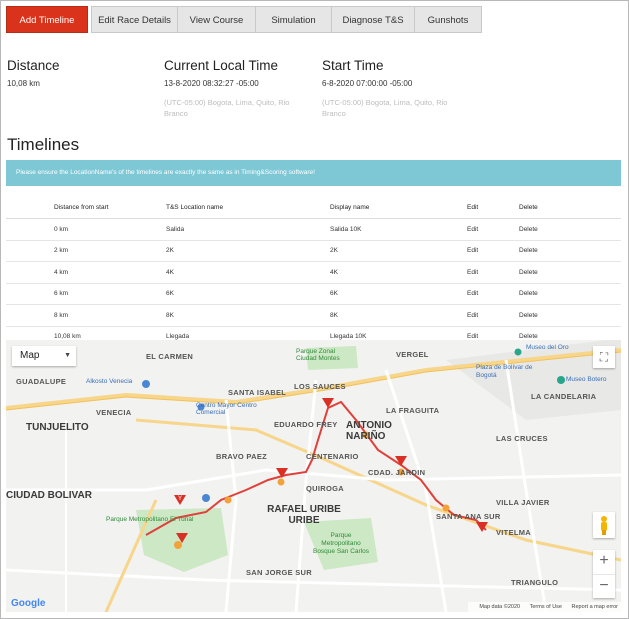 This screenshot has width=629, height=619. Describe the element at coordinates (340, 543) in the screenshot. I see `map-label: Parque Metropolitano Bosque San Carlos` at that location.